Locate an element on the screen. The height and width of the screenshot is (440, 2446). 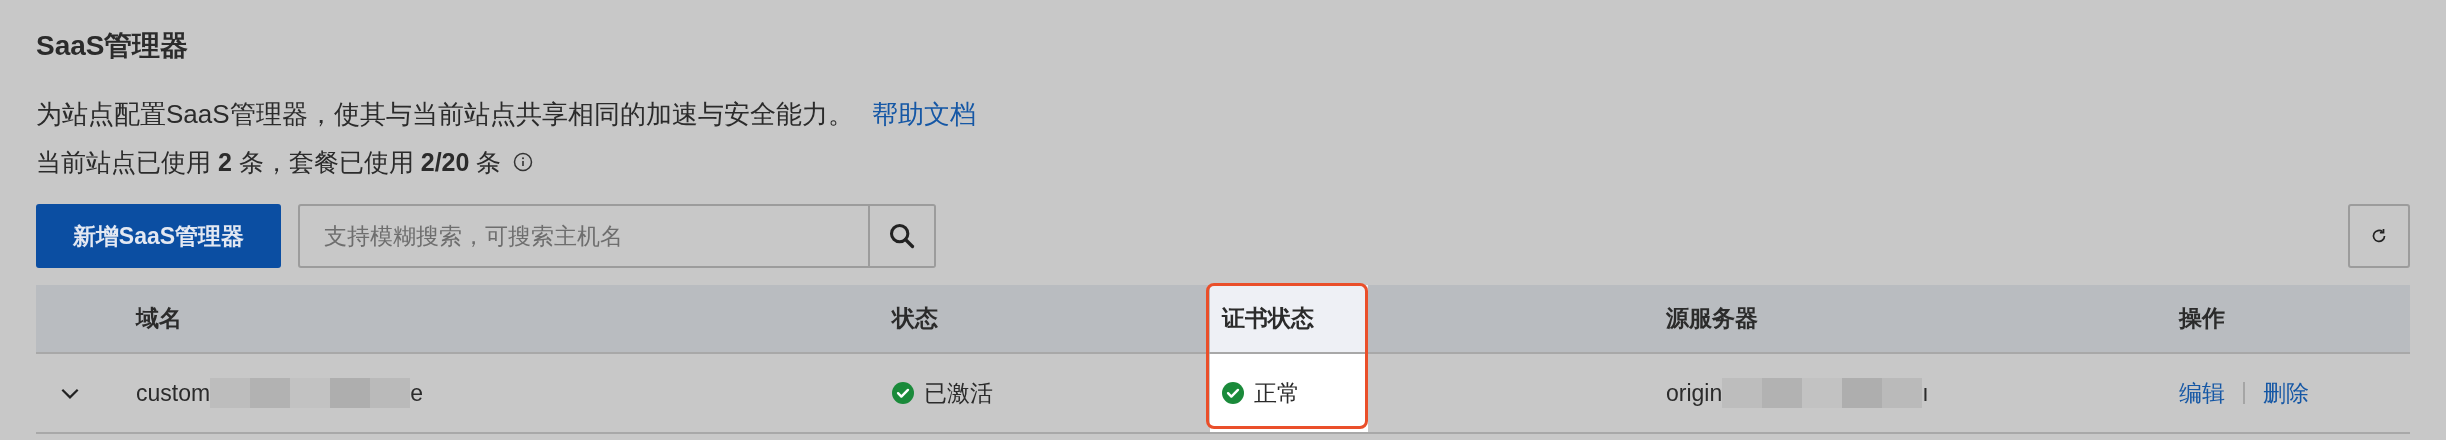
domain-text: e is located at coordinates (416, 393).